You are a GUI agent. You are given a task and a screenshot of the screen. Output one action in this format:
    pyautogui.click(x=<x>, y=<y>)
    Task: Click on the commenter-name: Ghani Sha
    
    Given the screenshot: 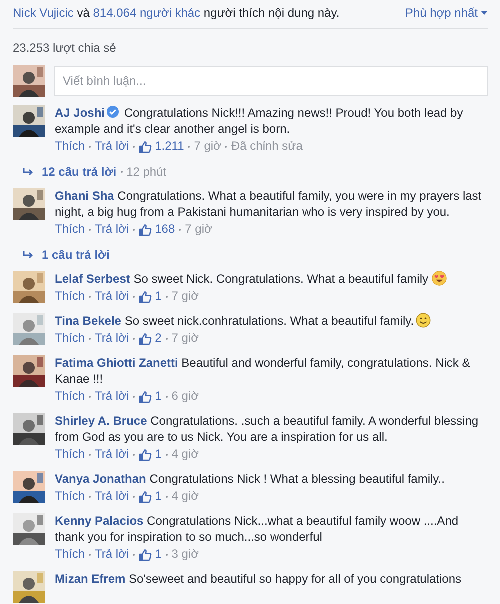 What is the action you would take?
    pyautogui.click(x=84, y=196)
    